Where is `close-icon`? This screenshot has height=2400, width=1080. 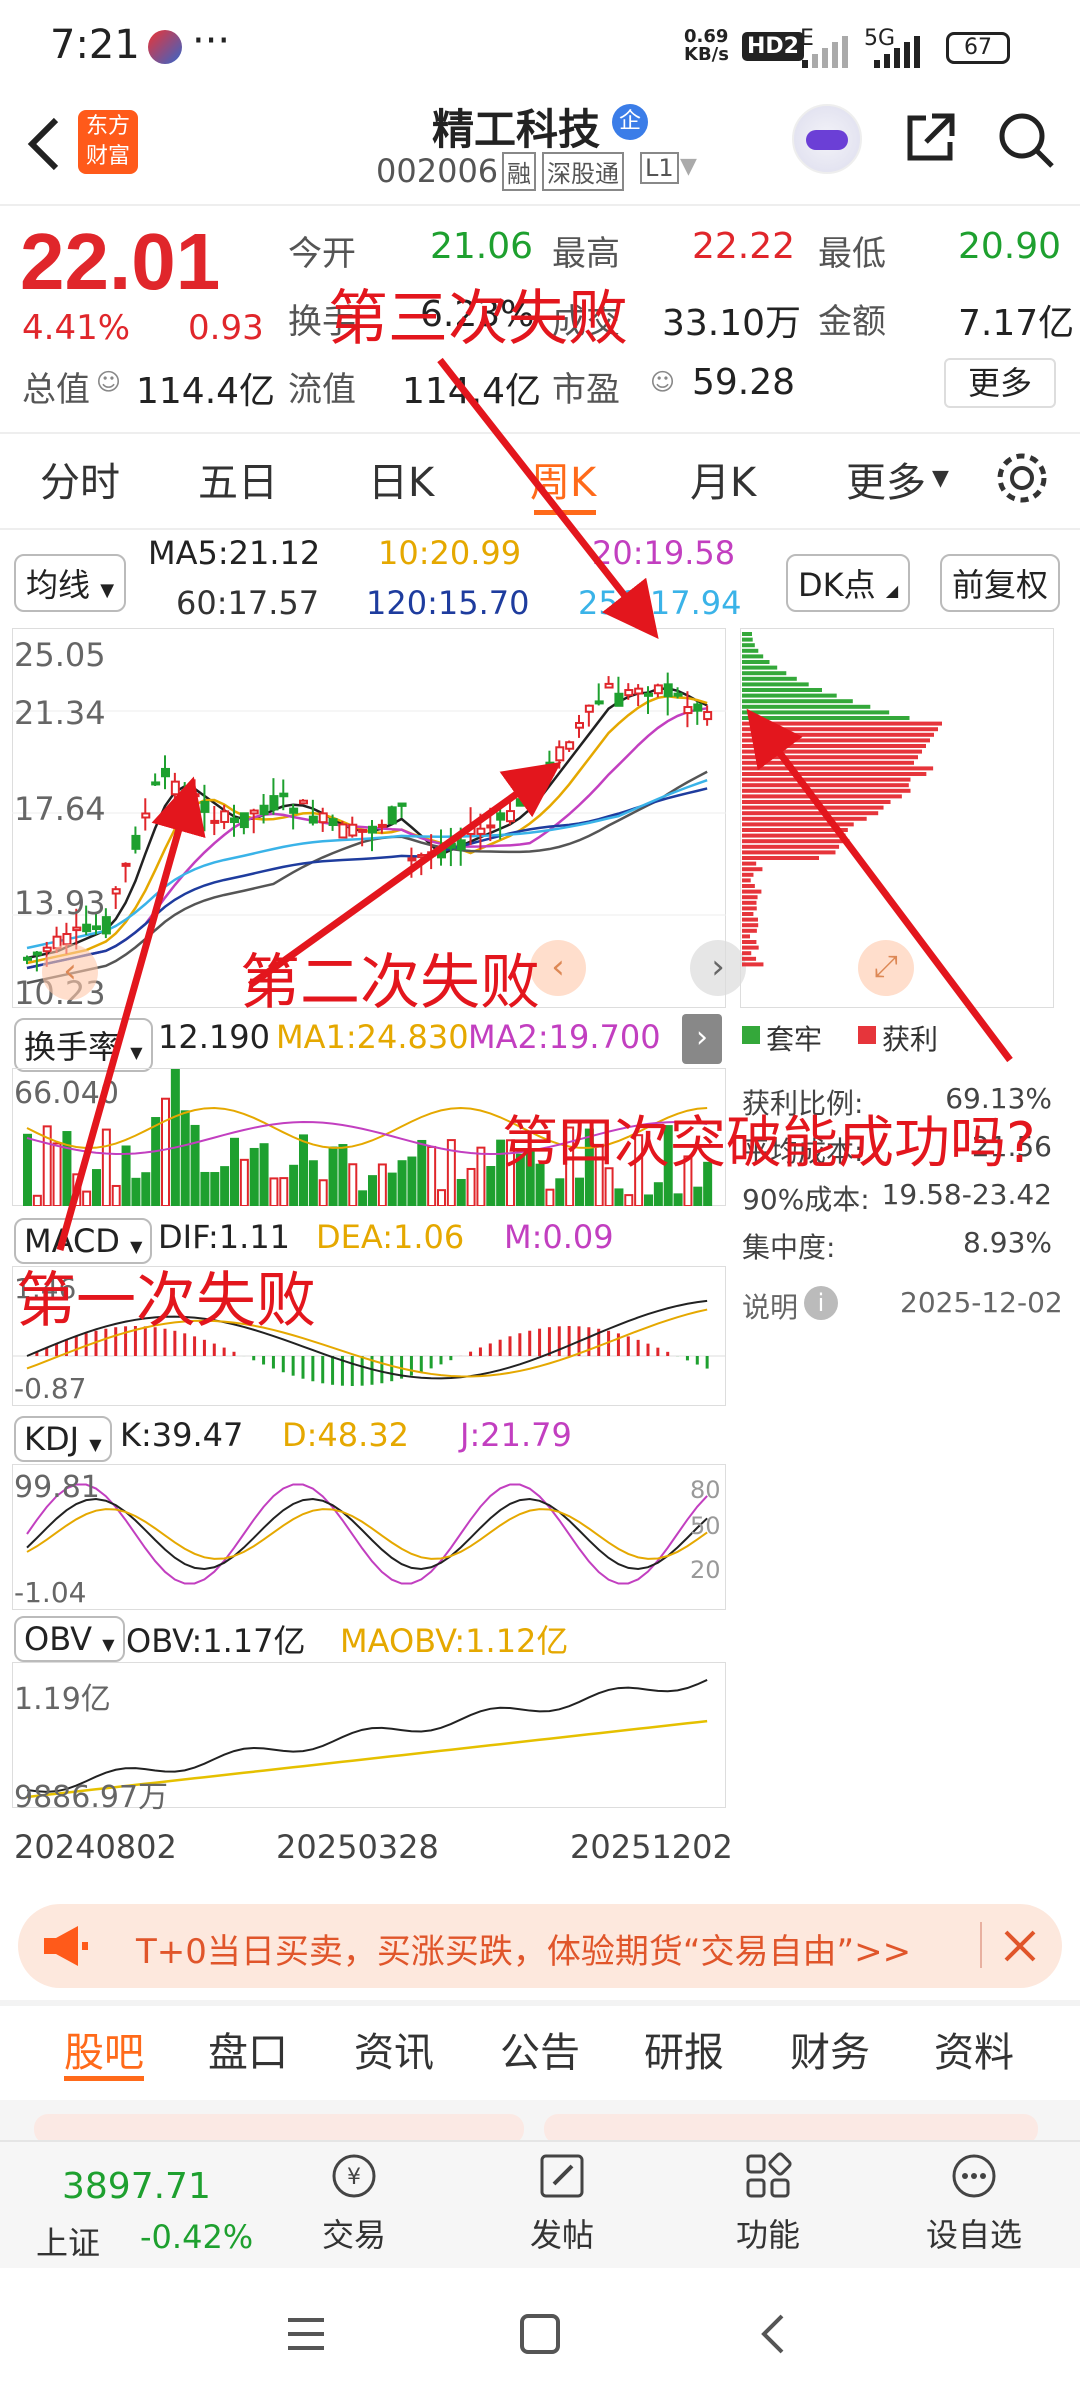
close-icon is located at coordinates (1020, 1946).